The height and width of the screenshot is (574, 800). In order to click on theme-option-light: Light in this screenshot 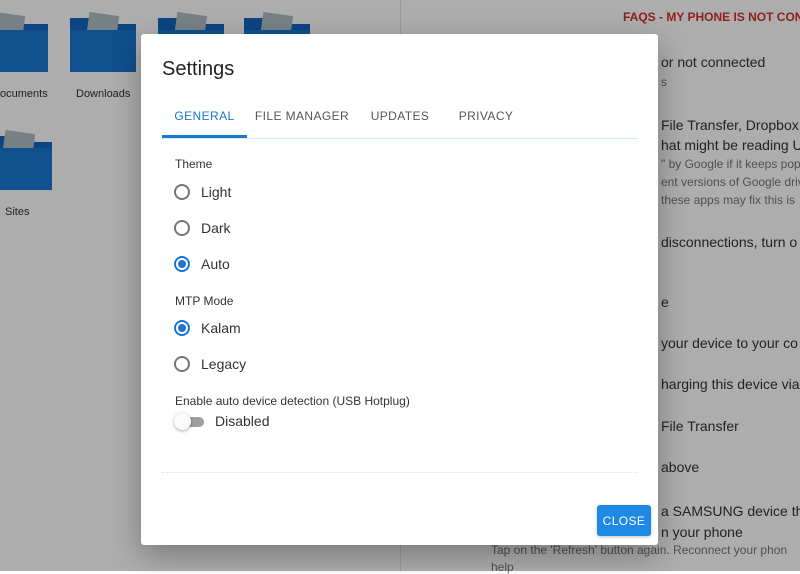, I will do `click(202, 192)`.